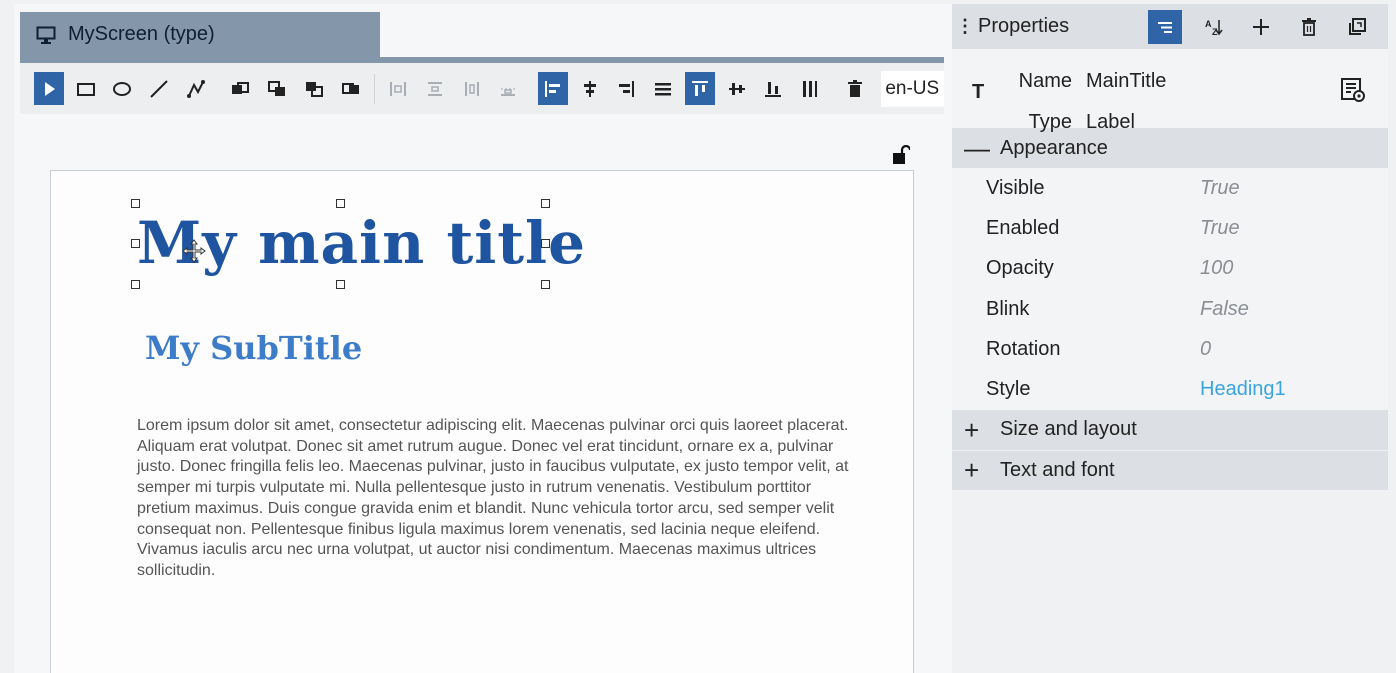 This screenshot has height=673, width=1396. I want to click on distribute-vertical-icon, so click(471, 88).